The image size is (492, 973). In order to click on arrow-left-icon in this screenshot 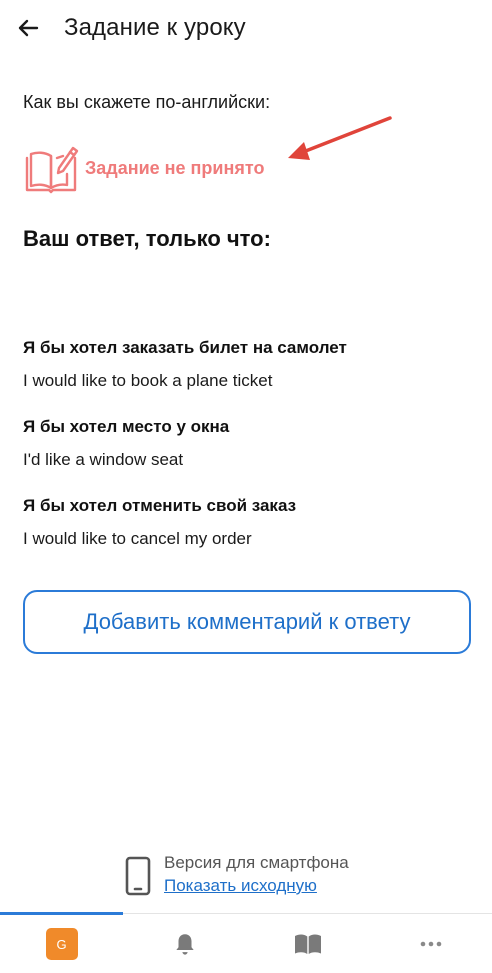, I will do `click(28, 28)`.